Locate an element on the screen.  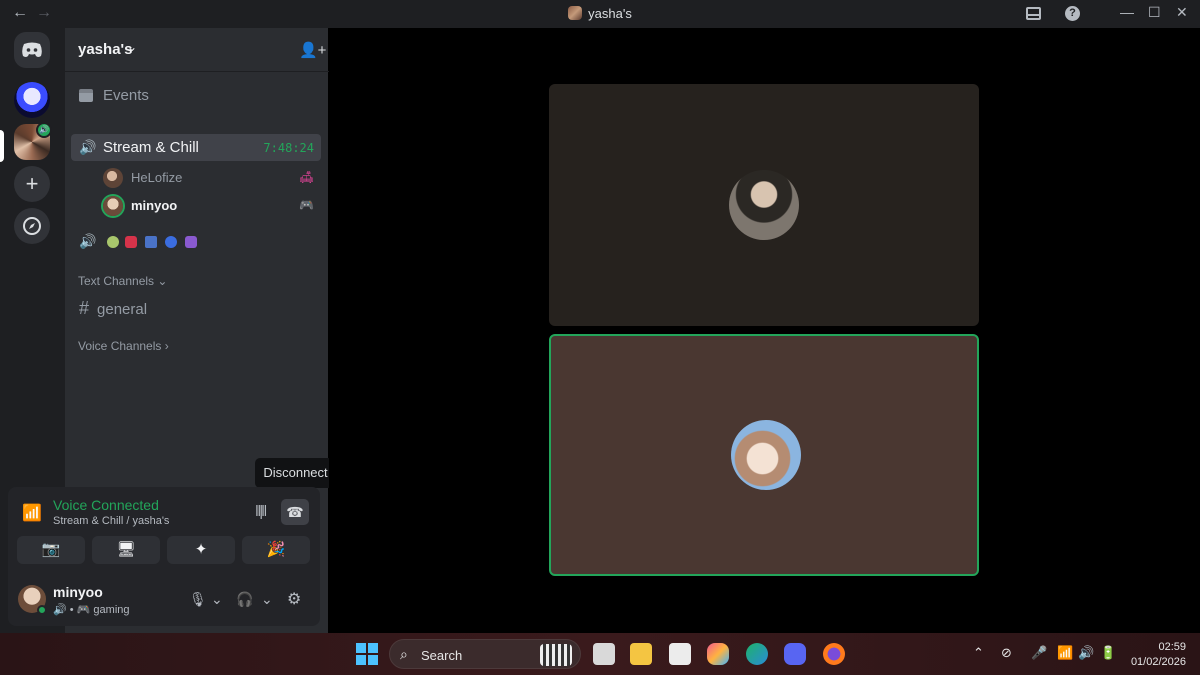
wifi-icon: 📶 is located at coordinates (1065, 653).